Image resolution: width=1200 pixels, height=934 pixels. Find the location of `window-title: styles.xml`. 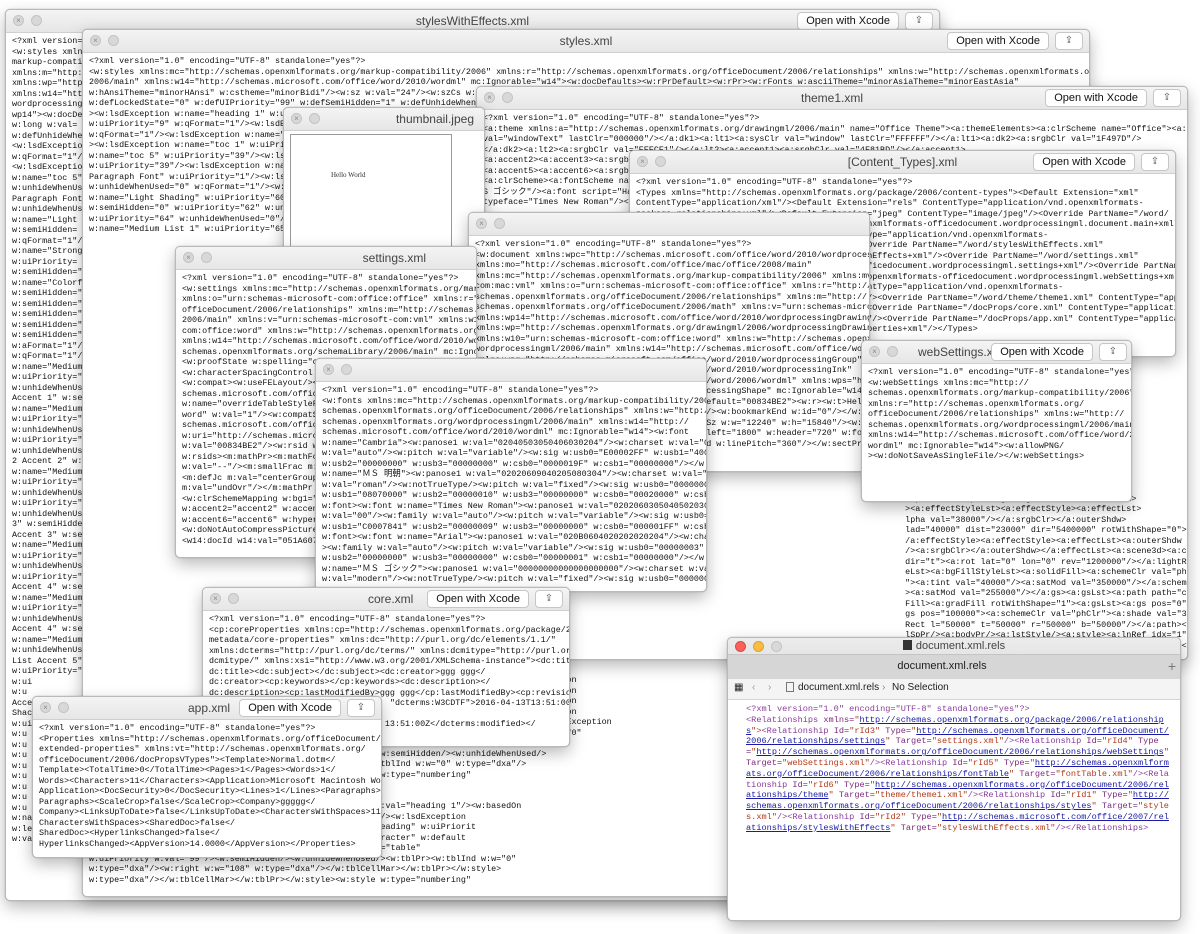

window-title: styles.xml is located at coordinates (586, 41).